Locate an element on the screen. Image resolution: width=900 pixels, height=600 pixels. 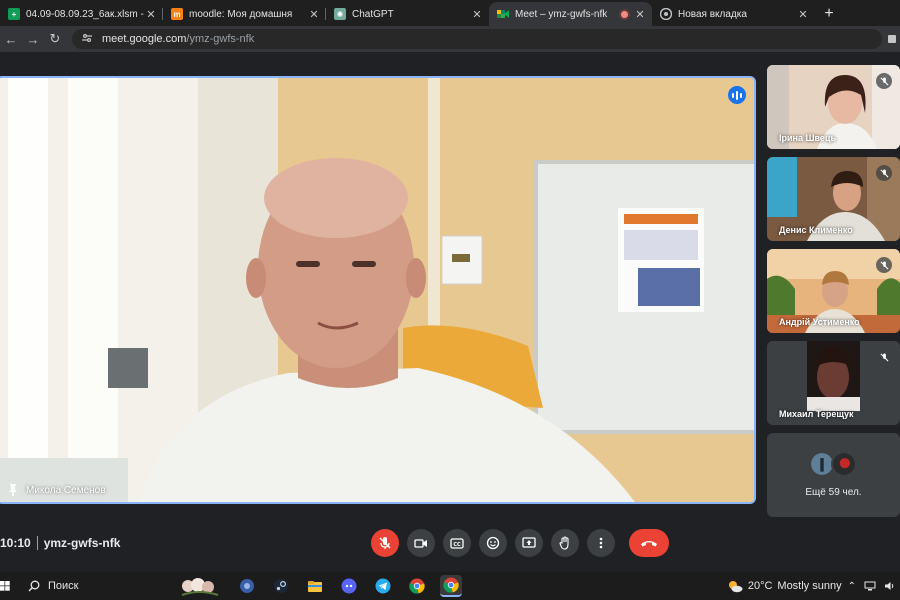
back-arrow-icon: ← is located at coordinates (11, 39).